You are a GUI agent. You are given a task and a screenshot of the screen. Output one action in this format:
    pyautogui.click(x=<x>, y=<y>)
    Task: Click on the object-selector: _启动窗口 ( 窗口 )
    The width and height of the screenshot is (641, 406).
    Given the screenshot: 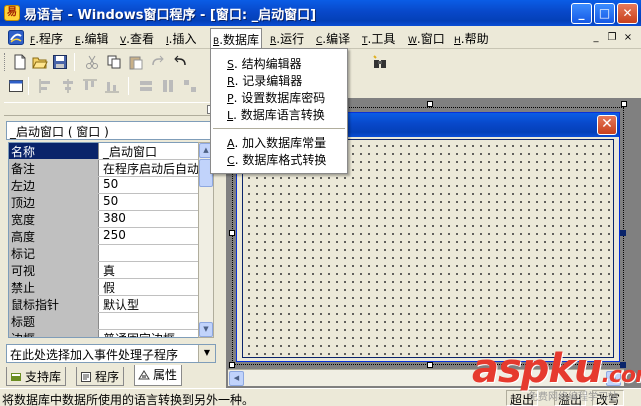 What is the action you would take?
    pyautogui.click(x=111, y=130)
    